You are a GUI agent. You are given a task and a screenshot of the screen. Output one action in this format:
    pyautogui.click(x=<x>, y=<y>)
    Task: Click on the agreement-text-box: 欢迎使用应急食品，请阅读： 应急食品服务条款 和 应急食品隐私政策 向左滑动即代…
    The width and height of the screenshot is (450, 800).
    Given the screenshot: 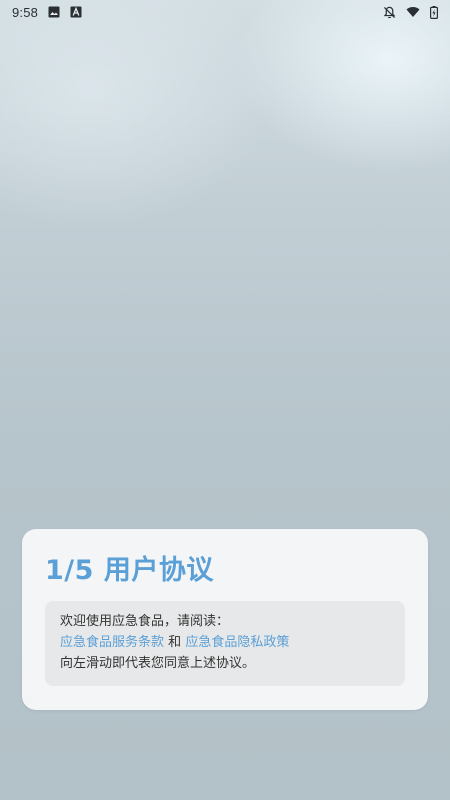 What is the action you would take?
    pyautogui.click(x=225, y=643)
    